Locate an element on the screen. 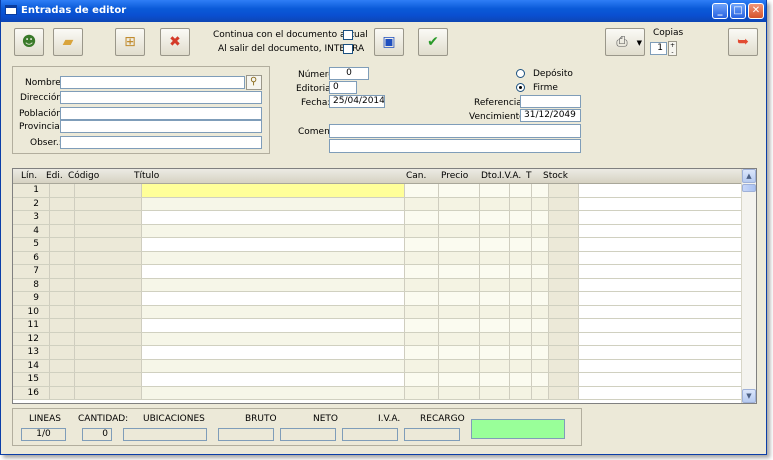 This screenshot has height=460, width=773. header-dto: Dto. is located at coordinates (490, 176).